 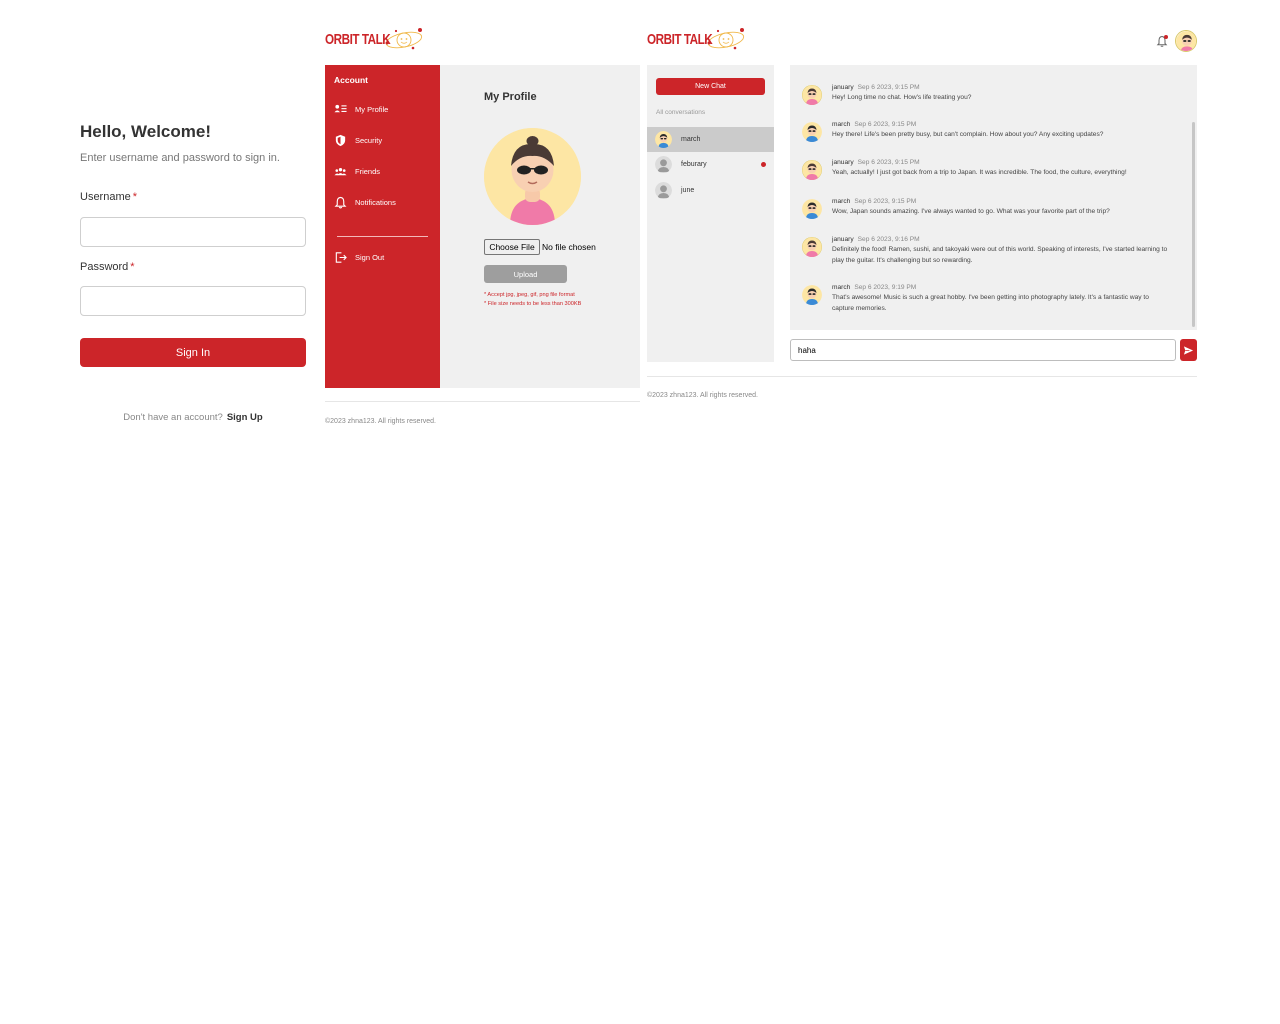 I want to click on upload-button: Upload, so click(x=525, y=274).